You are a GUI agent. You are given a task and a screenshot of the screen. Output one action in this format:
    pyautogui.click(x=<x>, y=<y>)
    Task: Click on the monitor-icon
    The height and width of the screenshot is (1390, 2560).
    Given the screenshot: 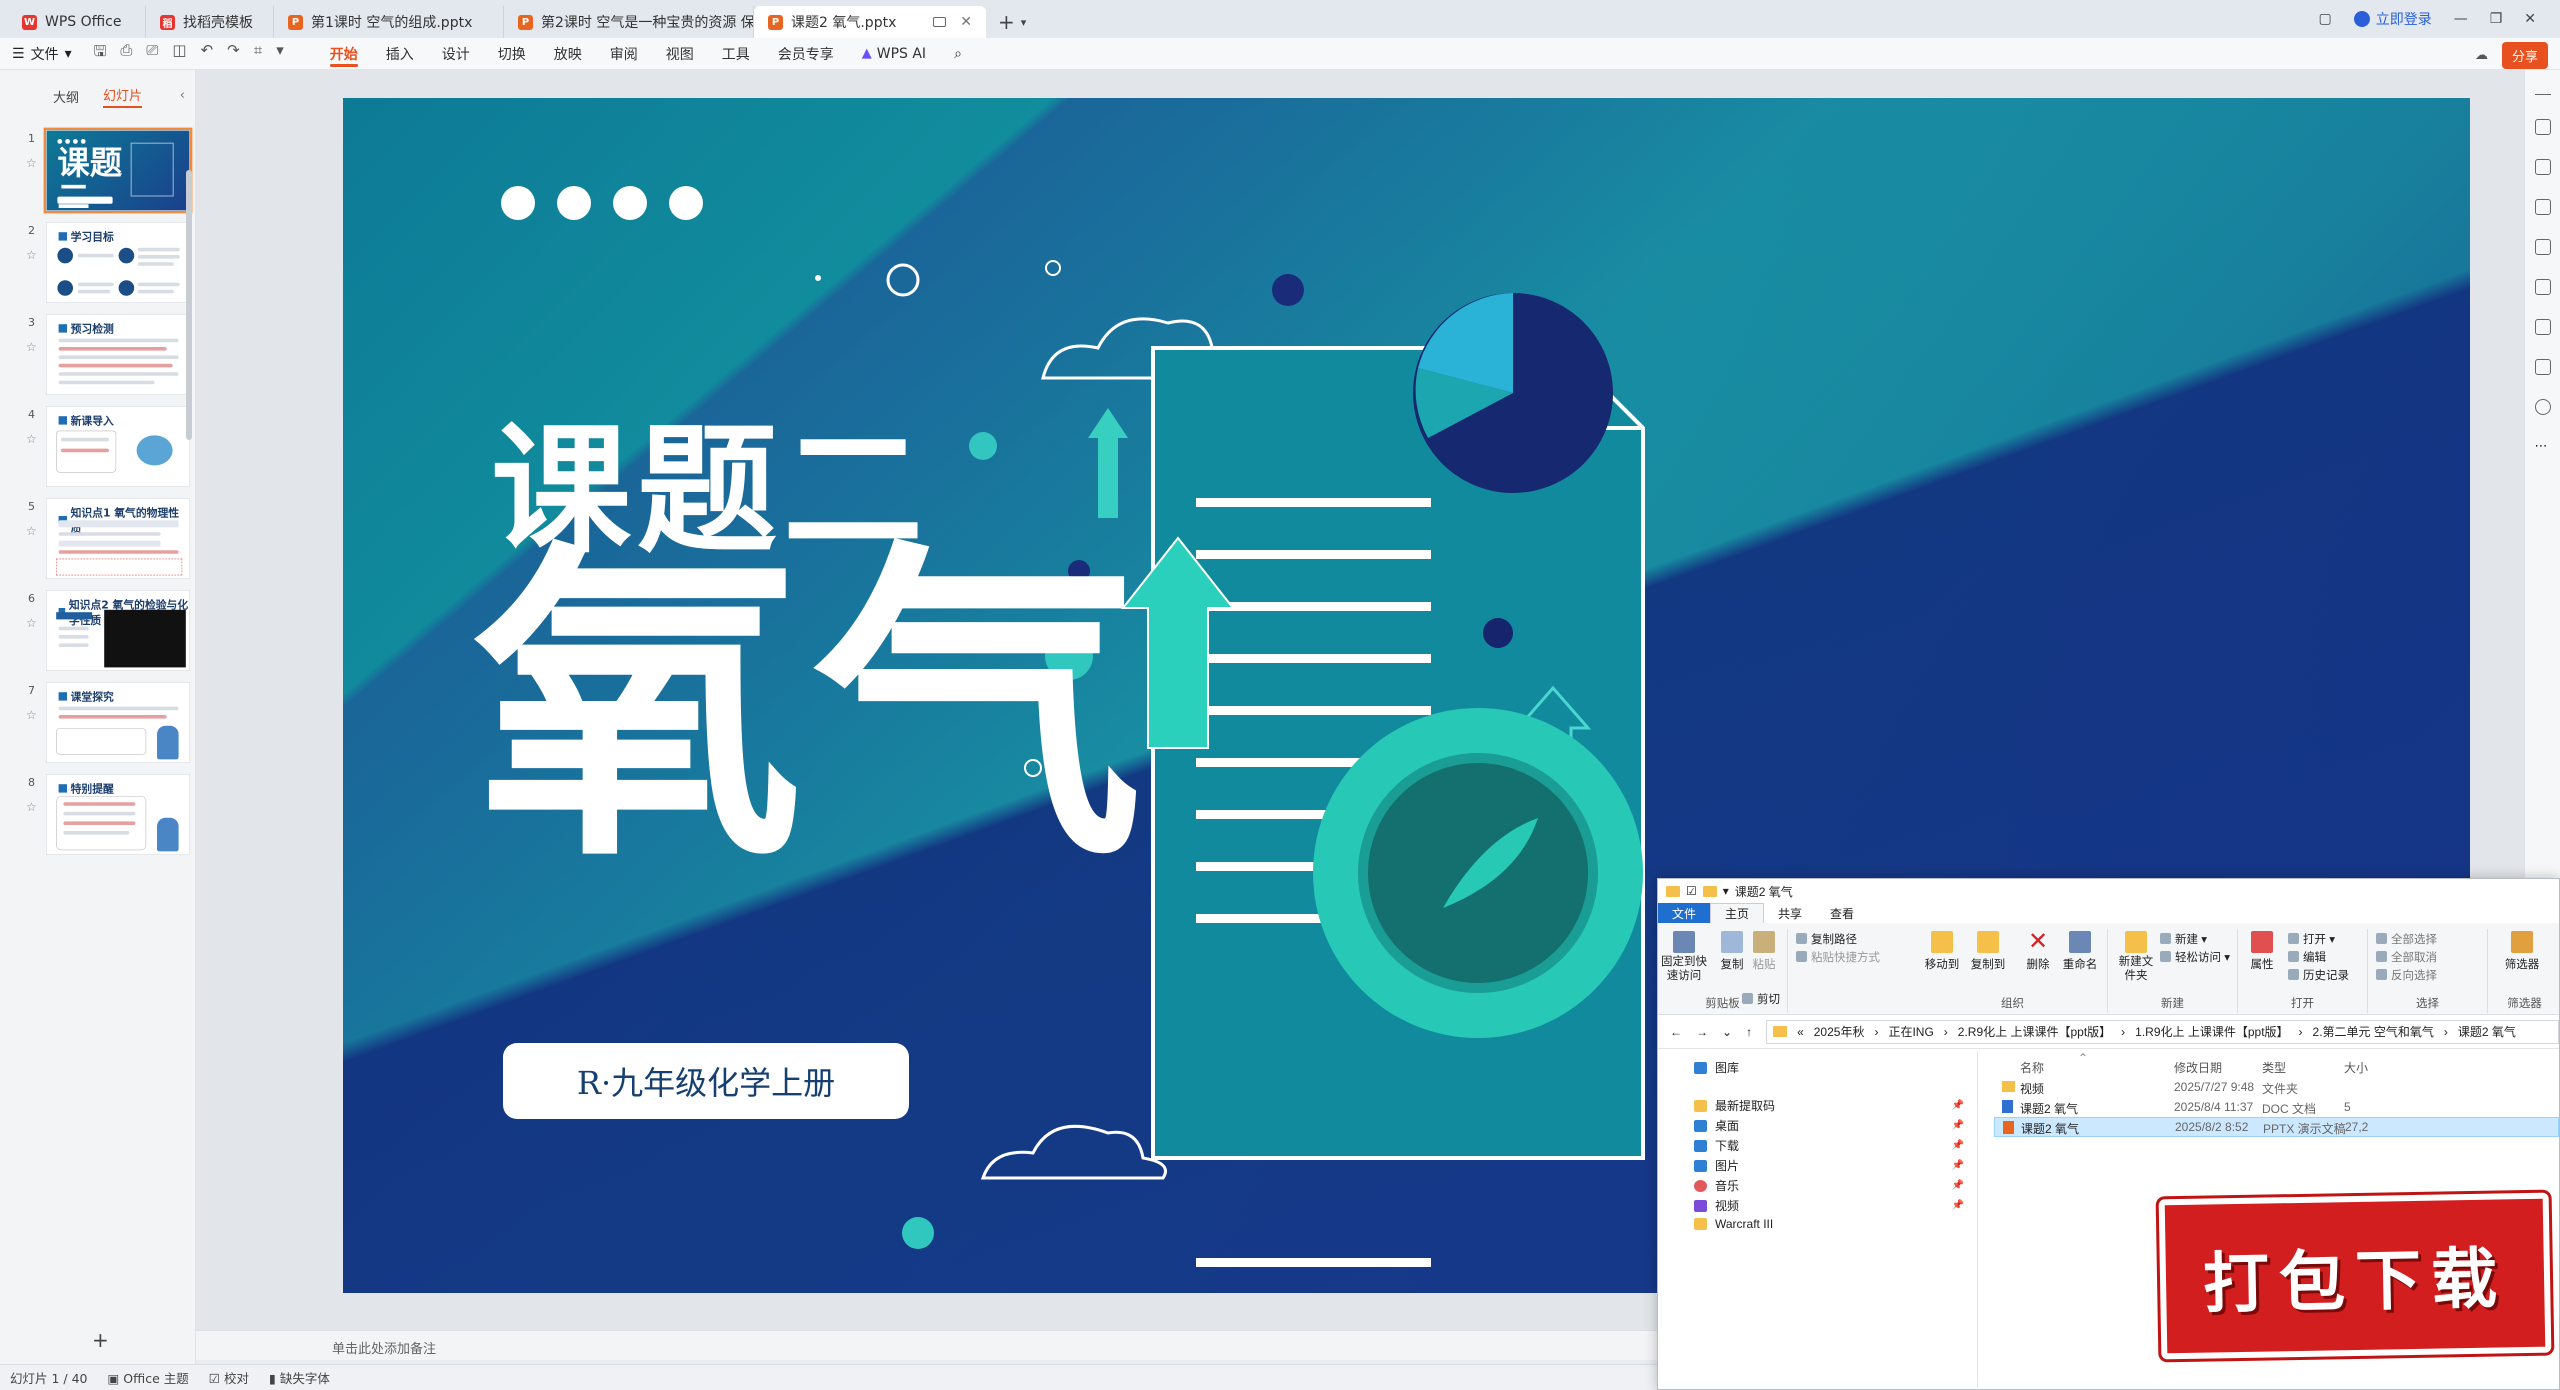 What is the action you would take?
    pyautogui.click(x=940, y=22)
    